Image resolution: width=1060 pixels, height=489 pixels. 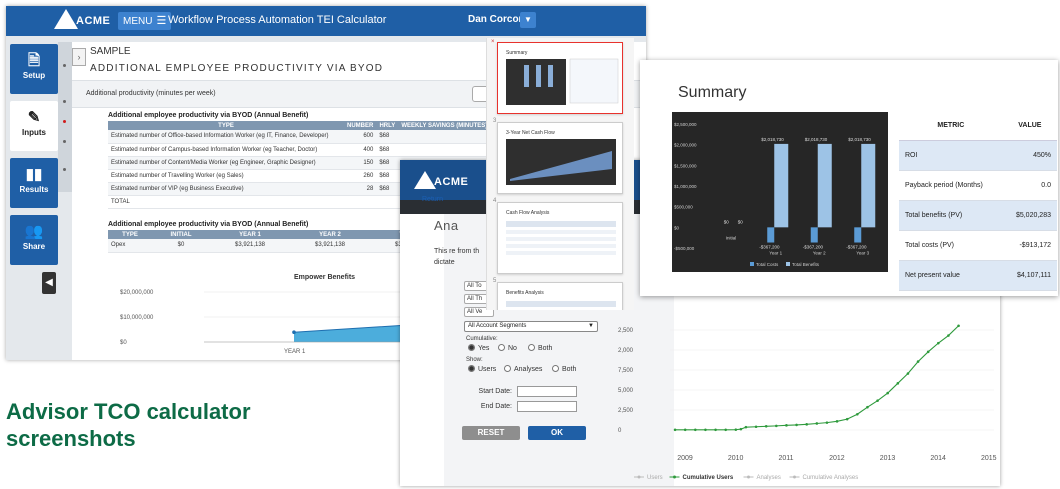 I want to click on x-tick-label: Initial, so click(x=731, y=237).